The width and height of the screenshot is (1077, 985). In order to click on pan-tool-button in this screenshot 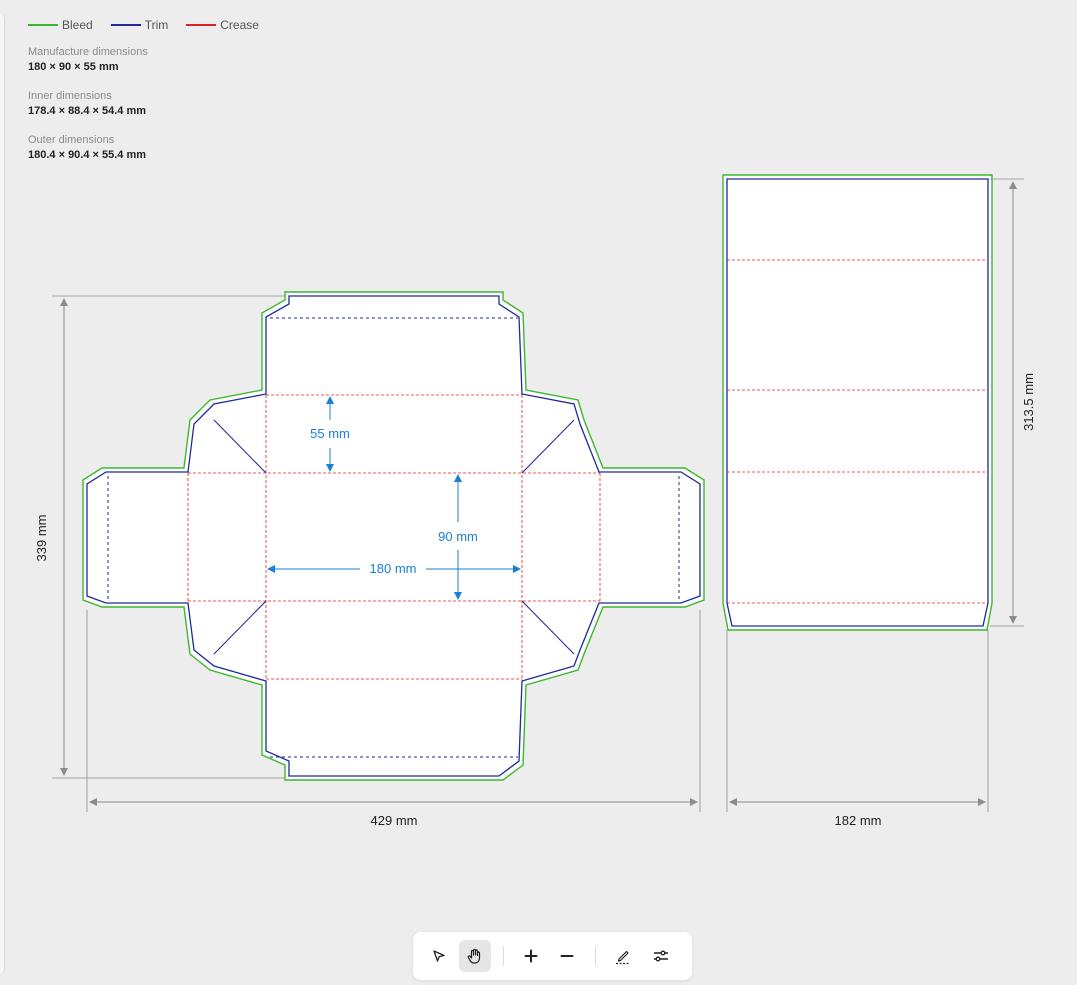, I will do `click(475, 956)`.